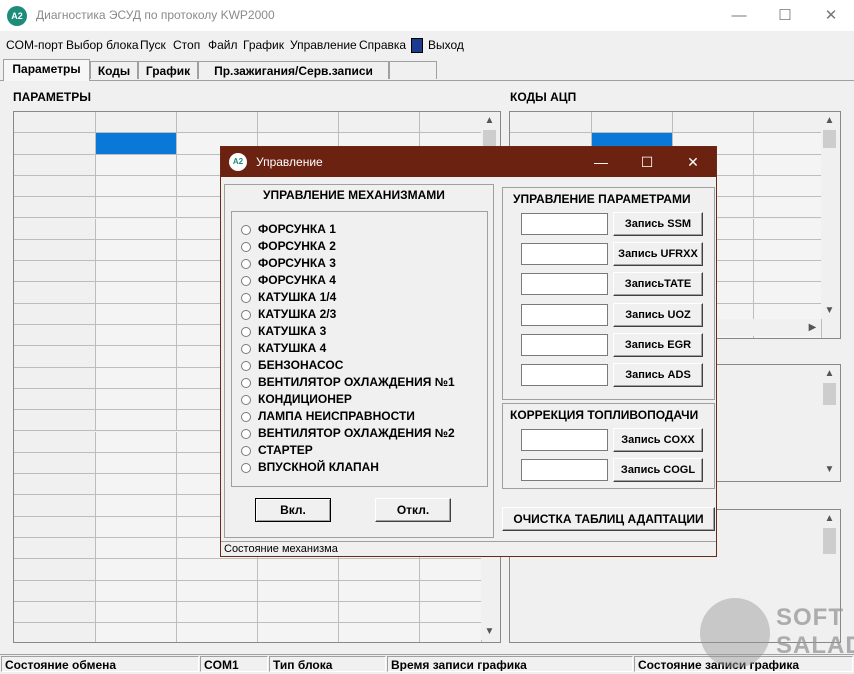  I want to click on maximize-button: ☐, so click(785, 15).